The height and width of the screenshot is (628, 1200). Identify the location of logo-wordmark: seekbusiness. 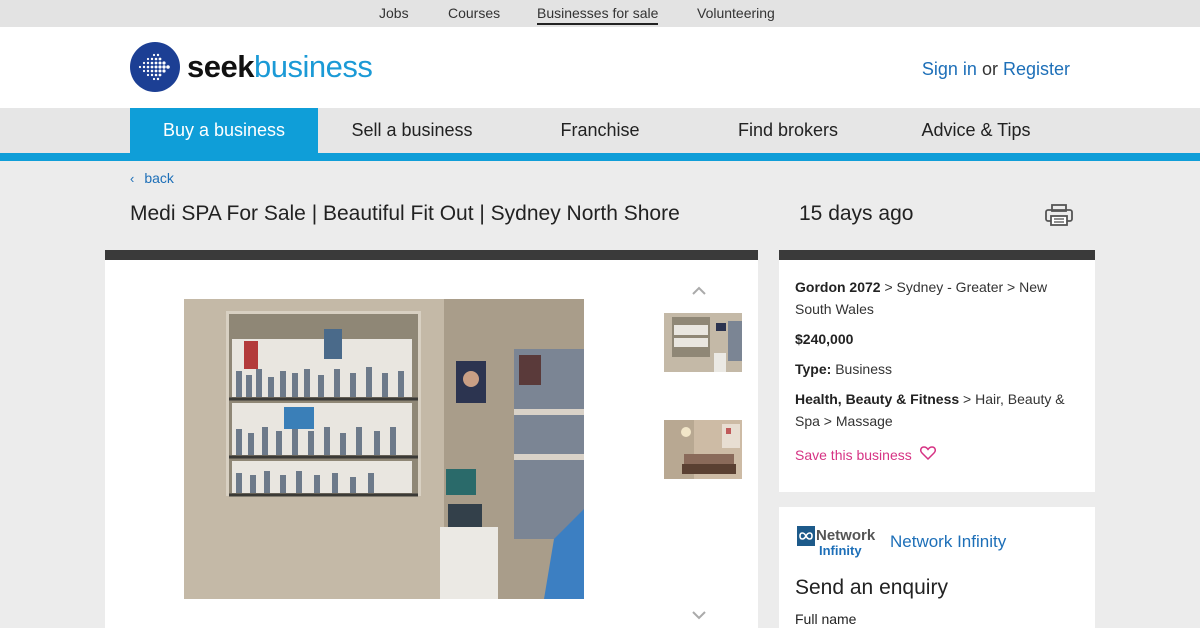
(280, 67).